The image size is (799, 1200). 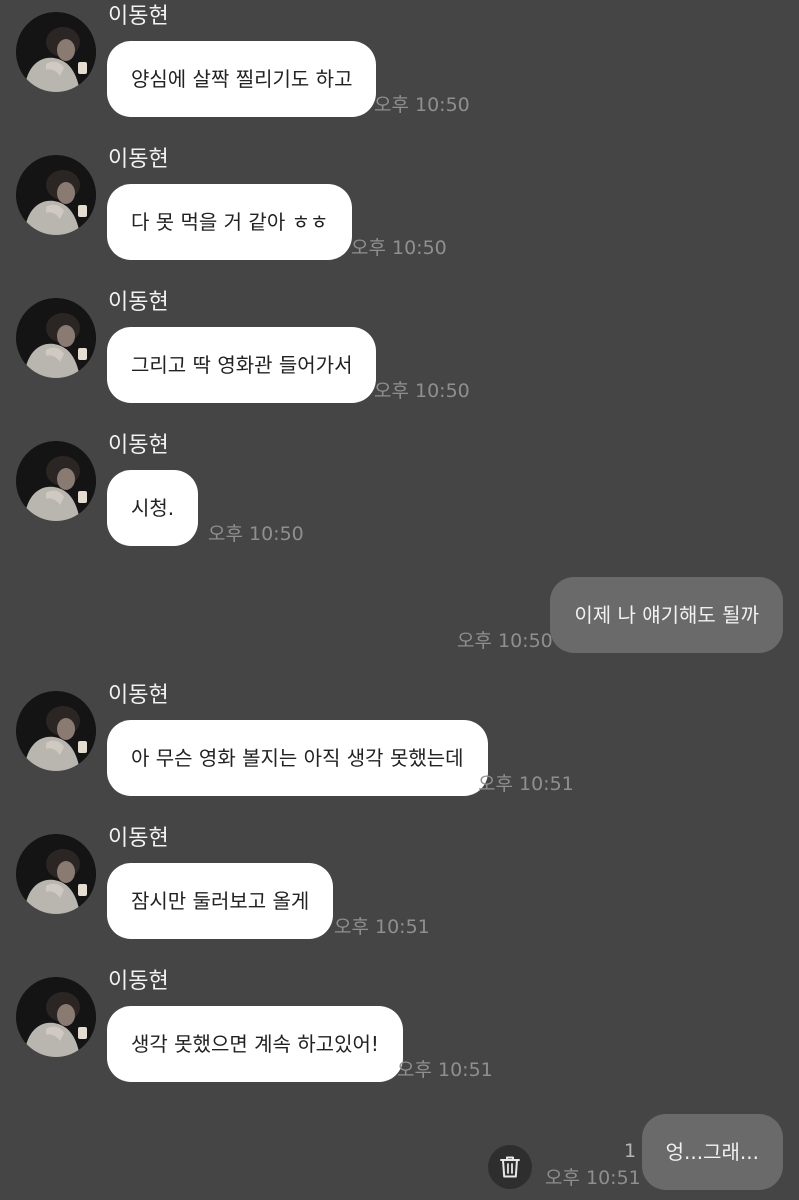 What do you see at coordinates (242, 79) in the screenshot?
I see `incoming-message-bubble: 양심에 살짝 찔리기도 하고` at bounding box center [242, 79].